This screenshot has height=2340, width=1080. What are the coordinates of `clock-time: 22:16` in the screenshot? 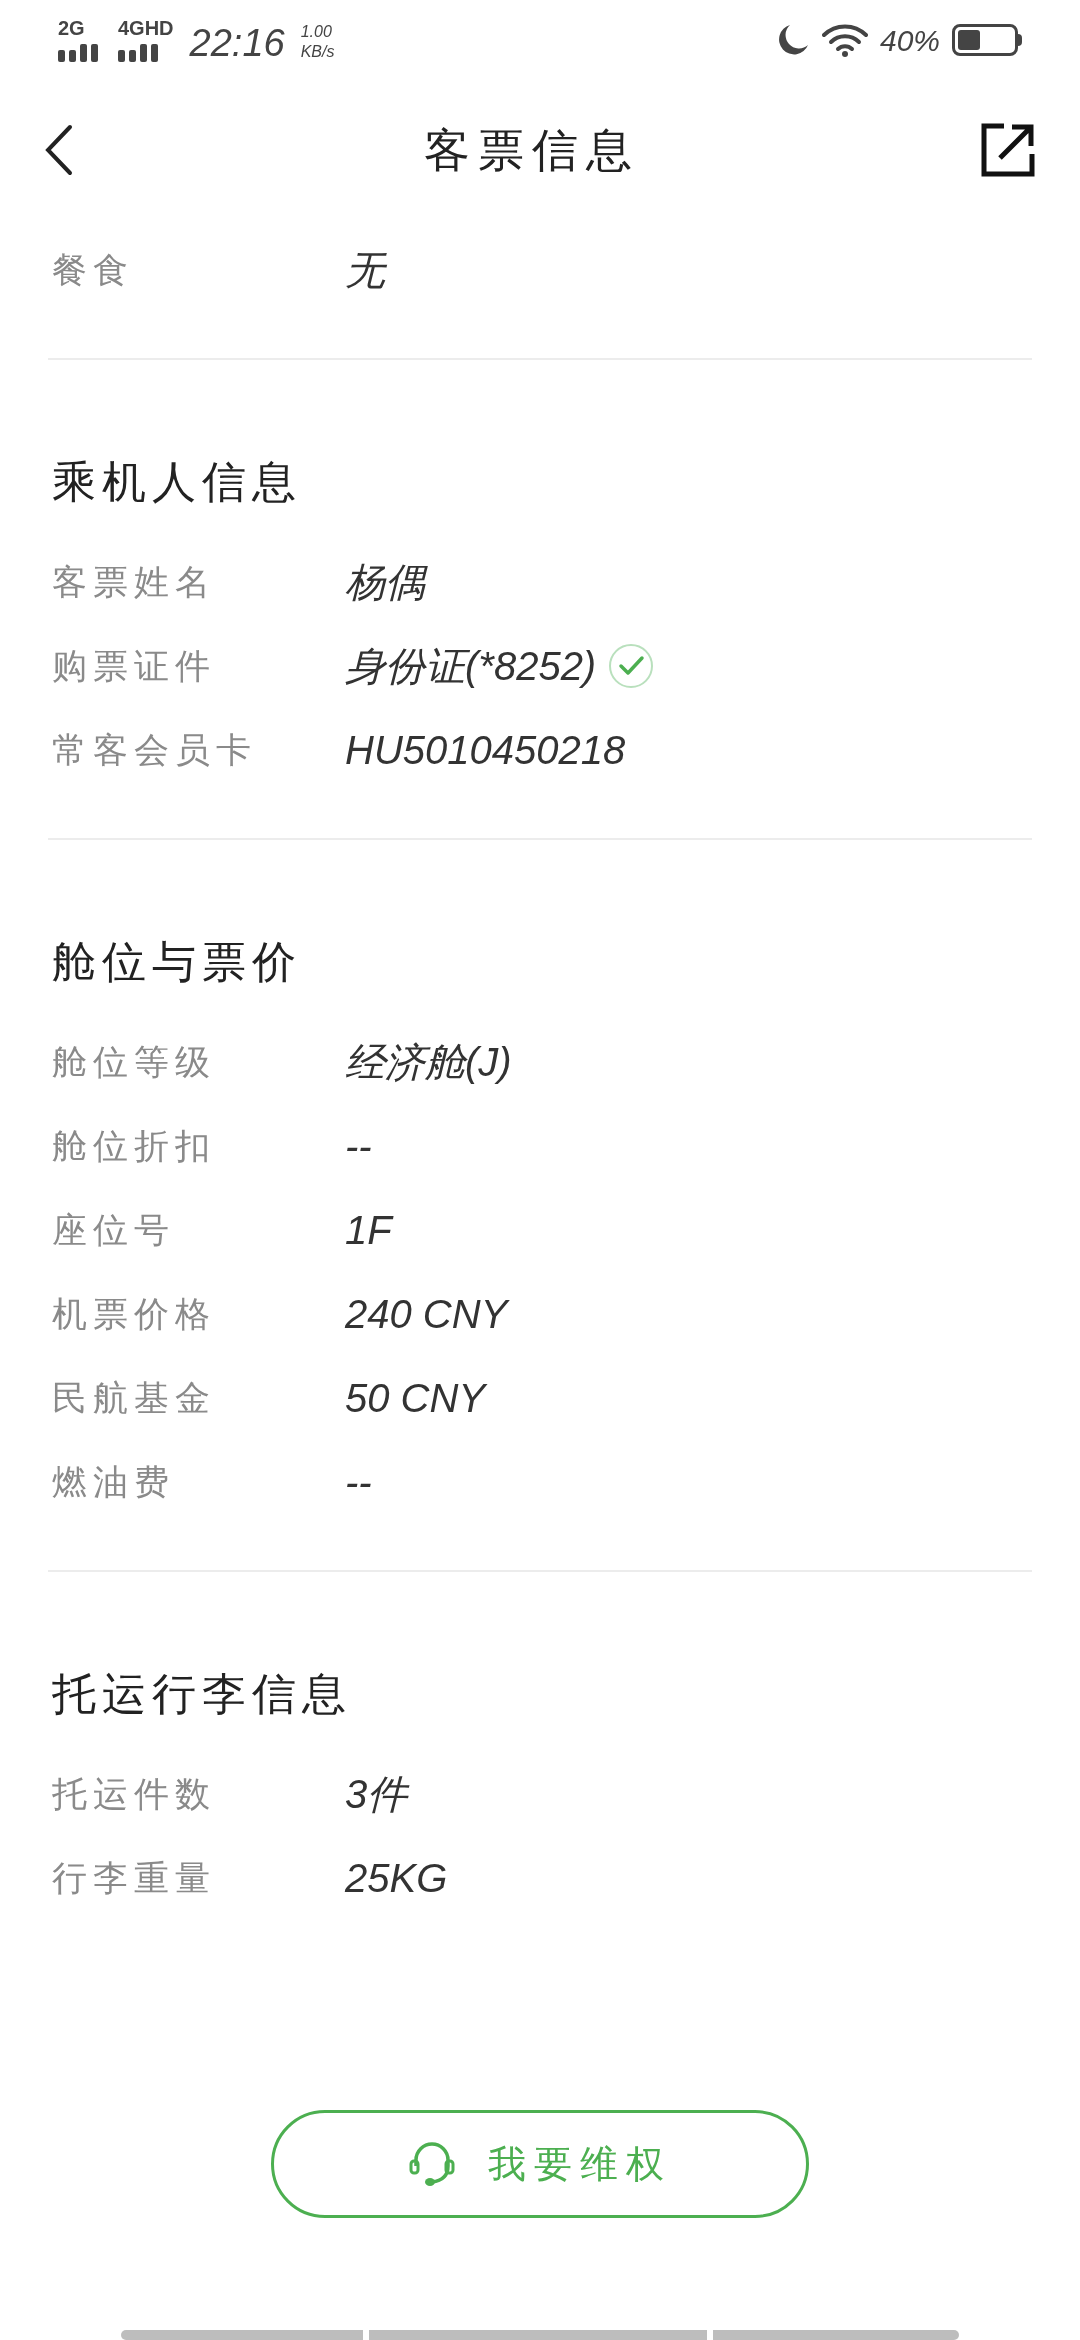 It's located at (237, 43).